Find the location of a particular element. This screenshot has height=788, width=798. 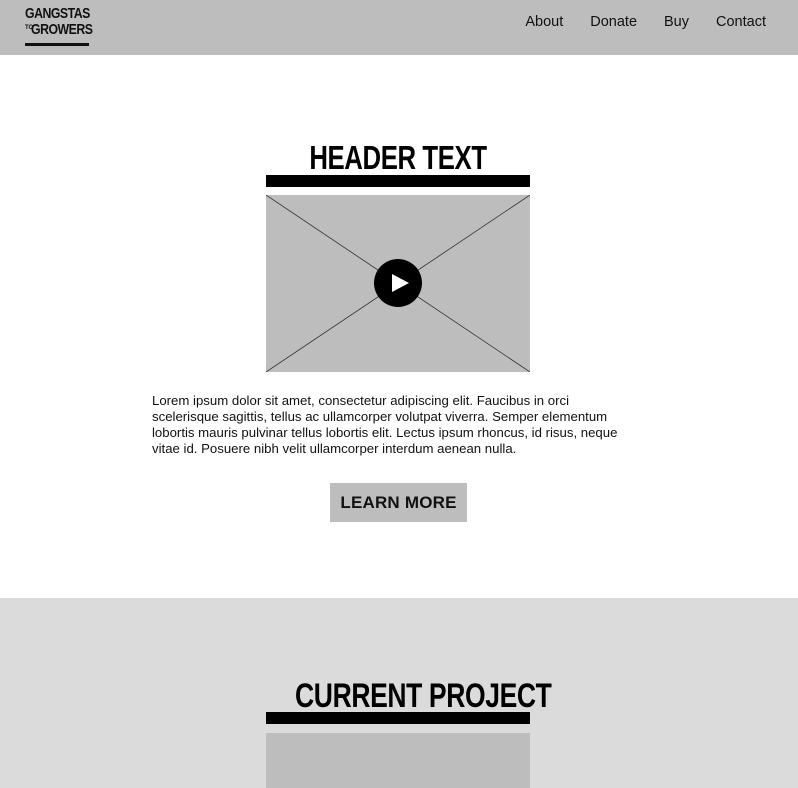

hero-title-underline is located at coordinates (398, 181).